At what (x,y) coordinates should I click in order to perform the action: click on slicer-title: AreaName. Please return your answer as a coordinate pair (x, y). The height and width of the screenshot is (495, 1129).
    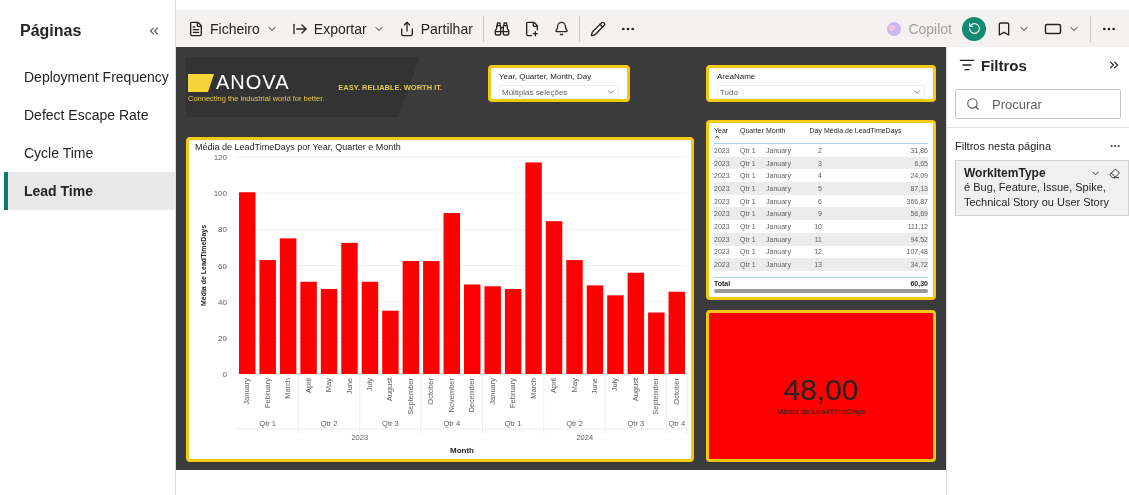
    Looking at the image, I should click on (737, 76).